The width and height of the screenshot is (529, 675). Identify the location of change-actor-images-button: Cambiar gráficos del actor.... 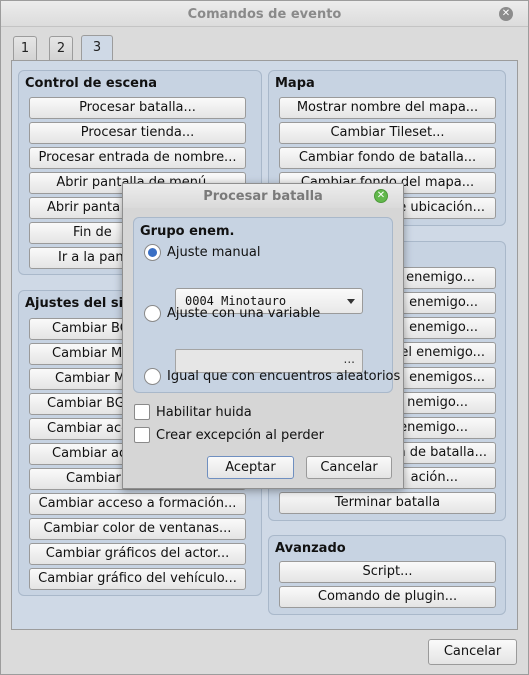
(137, 554).